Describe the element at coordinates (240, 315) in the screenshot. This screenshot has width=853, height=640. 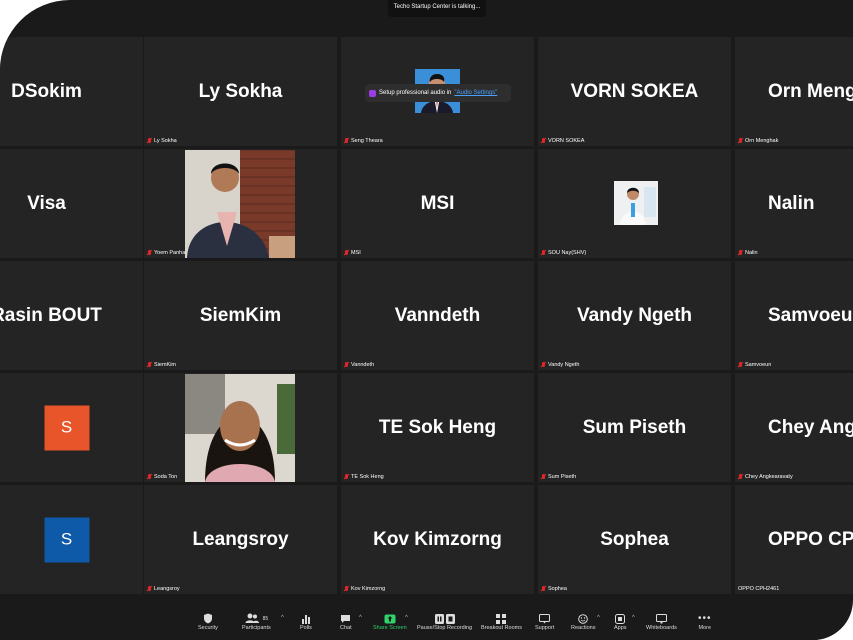
I see `participant-tile: SiemKim SiemKim` at that location.